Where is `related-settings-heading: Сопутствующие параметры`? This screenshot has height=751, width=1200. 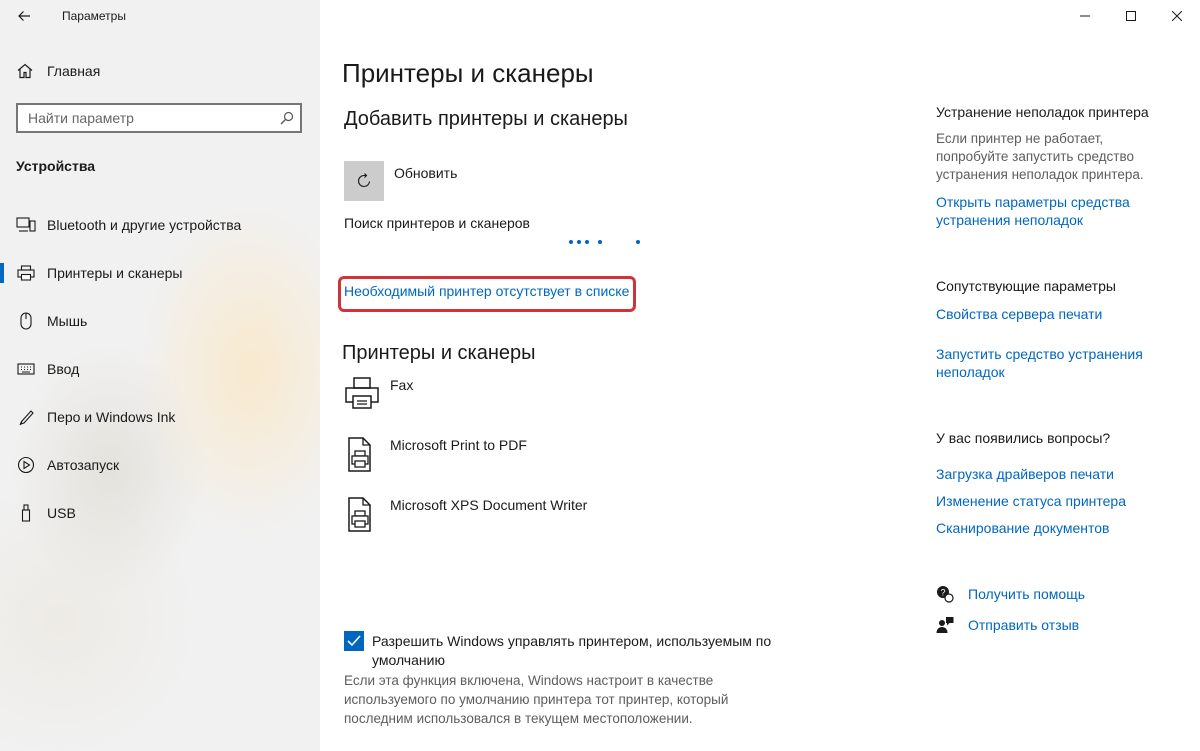
related-settings-heading: Сопутствующие параметры is located at coordinates (1026, 286).